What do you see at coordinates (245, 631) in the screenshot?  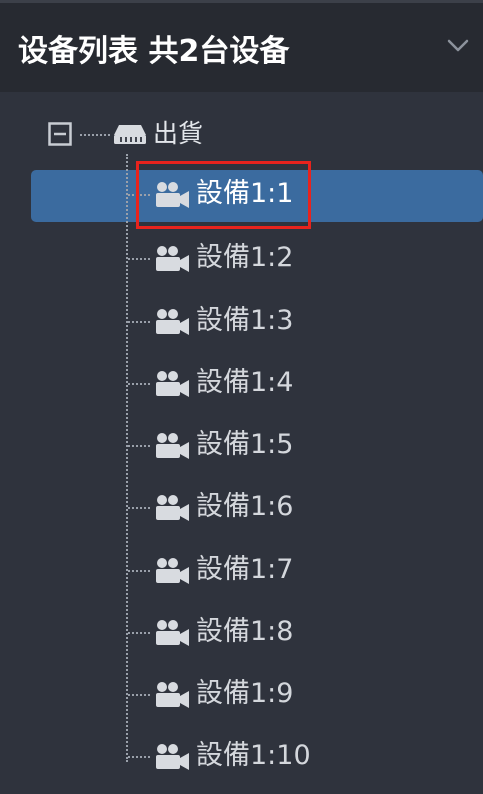 I see `device-item-label: 設備1:8` at bounding box center [245, 631].